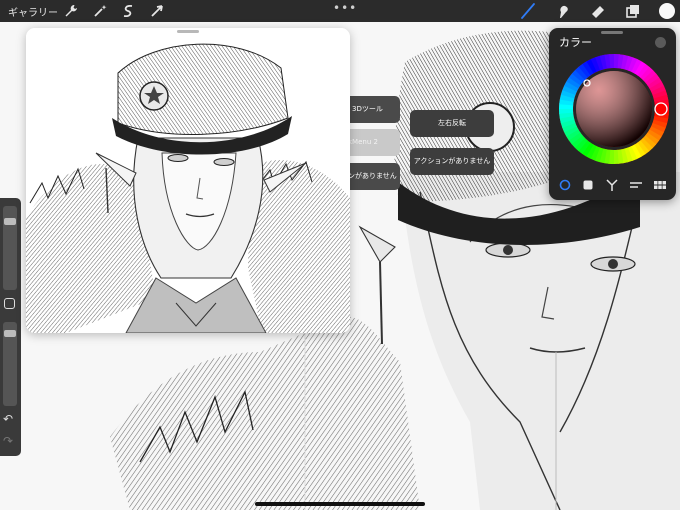 The image size is (680, 510). Describe the element at coordinates (452, 161) in the screenshot. I see `menu-item-no-actions: アクションがありません` at that location.